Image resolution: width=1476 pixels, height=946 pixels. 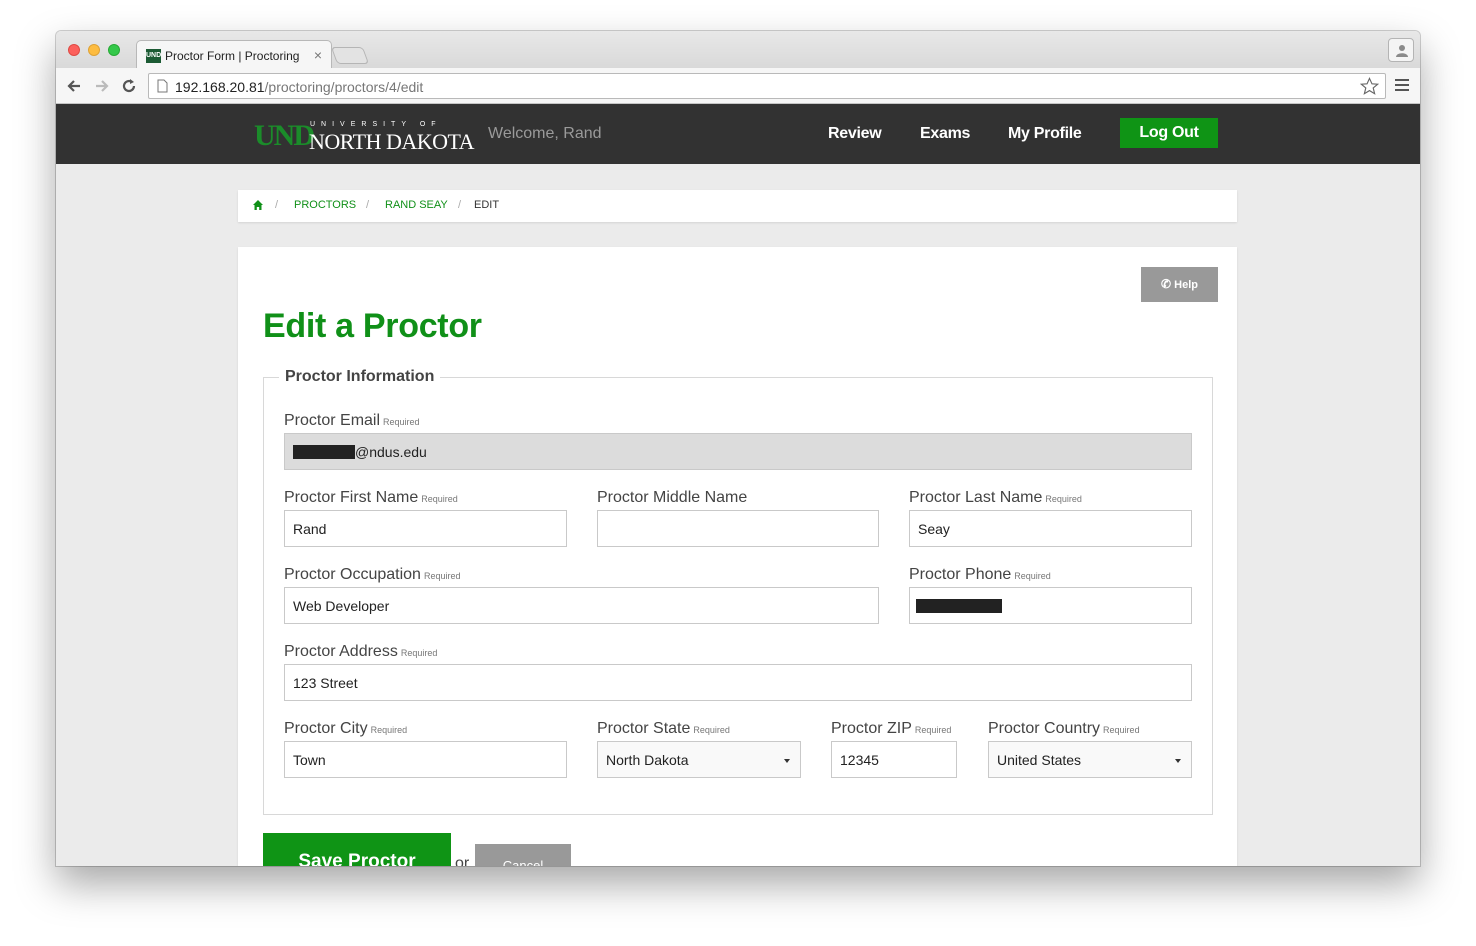 I want to click on address-field: 123 Street, so click(x=738, y=682).